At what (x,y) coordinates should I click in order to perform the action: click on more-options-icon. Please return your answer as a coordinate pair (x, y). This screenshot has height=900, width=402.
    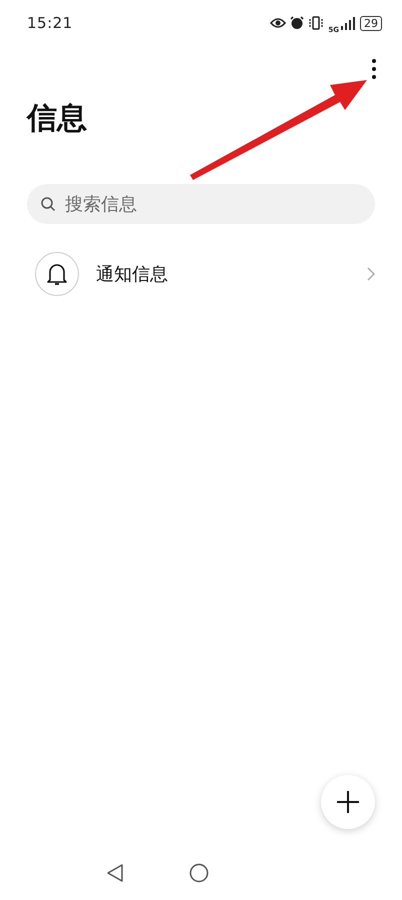
    Looking at the image, I should click on (374, 69).